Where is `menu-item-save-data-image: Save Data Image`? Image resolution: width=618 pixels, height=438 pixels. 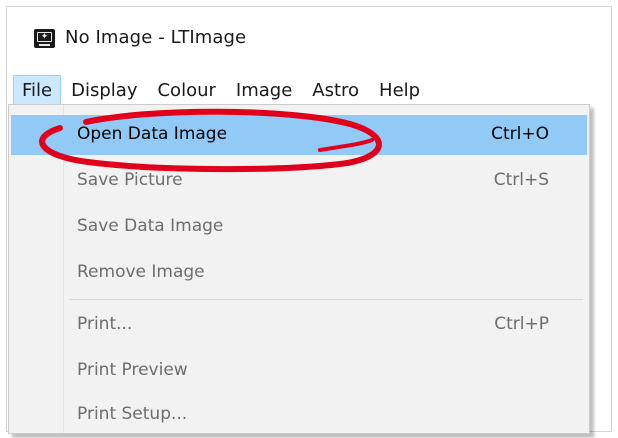 menu-item-save-data-image: Save Data Image is located at coordinates (299, 227).